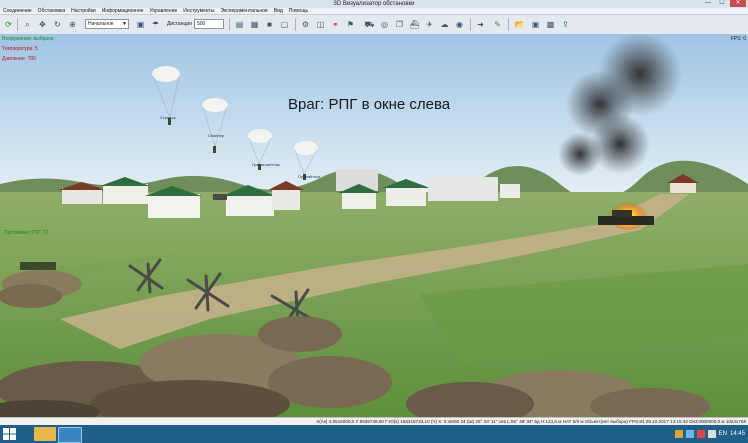 This screenshot has width=748, height=443. What do you see at coordinates (497, 24) in the screenshot?
I see `edit-icon: ✎` at bounding box center [497, 24].